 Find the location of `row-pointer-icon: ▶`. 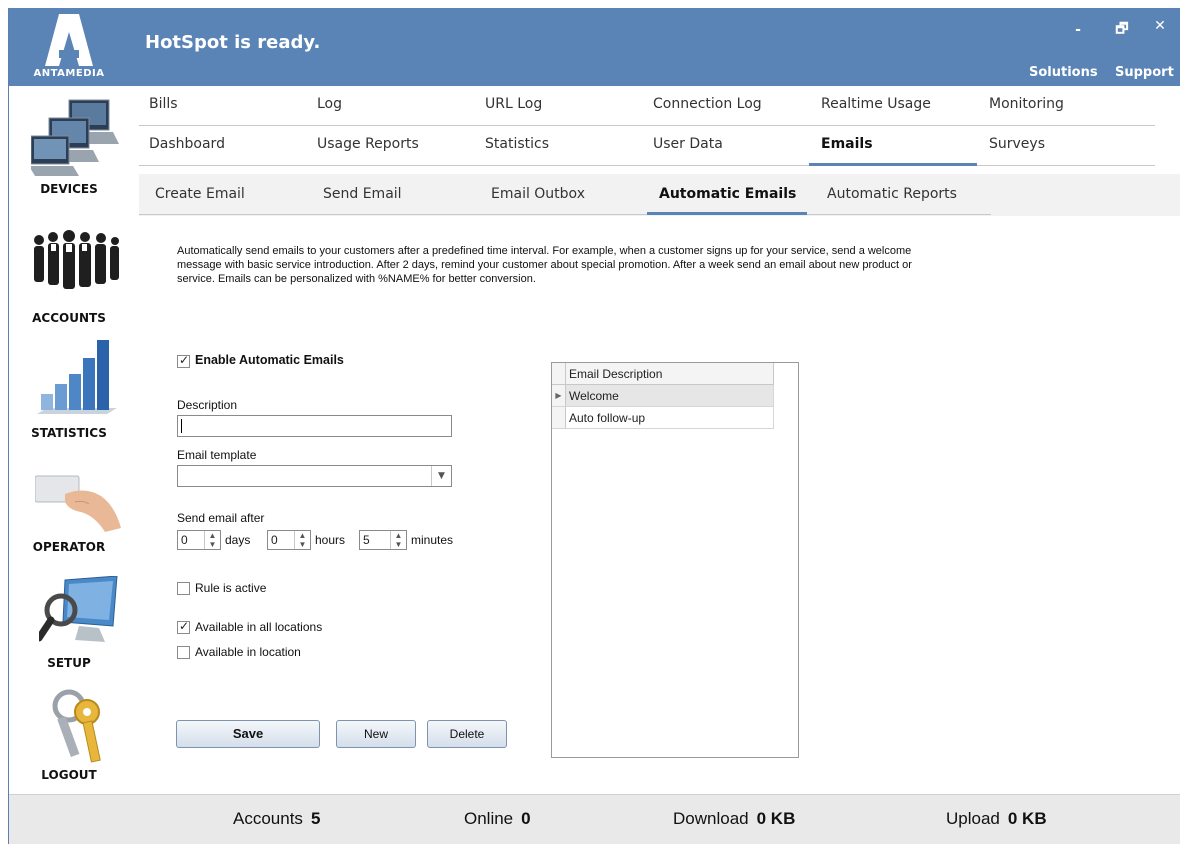

row-pointer-icon: ▶ is located at coordinates (559, 395).